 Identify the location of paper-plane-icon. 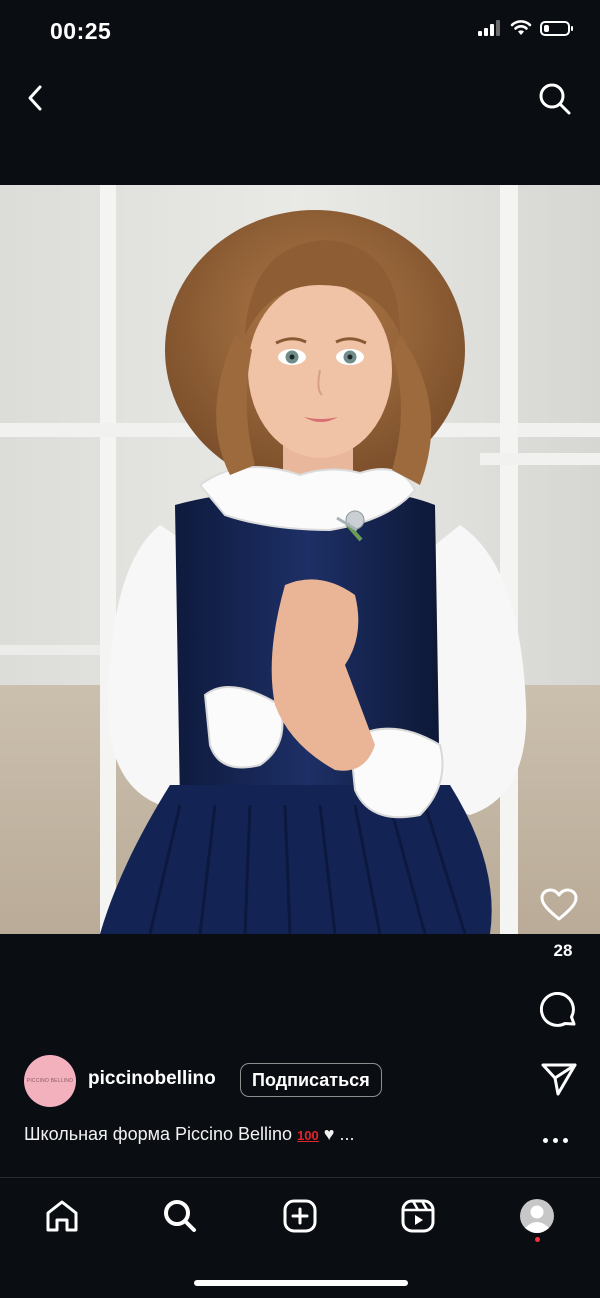
(559, 1079).